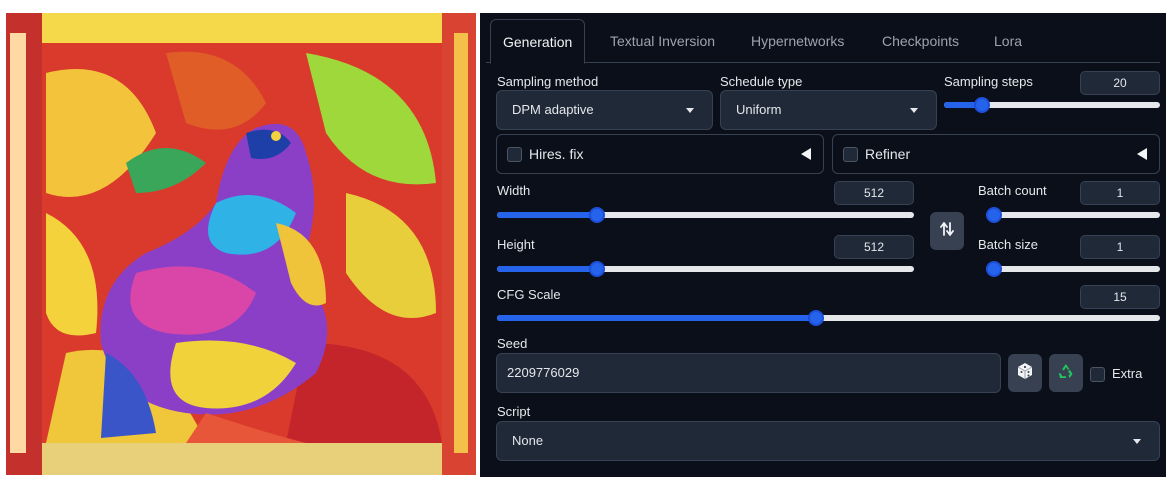 The image size is (1166, 477). What do you see at coordinates (828, 318) in the screenshot?
I see `cfg-scale-slider` at bounding box center [828, 318].